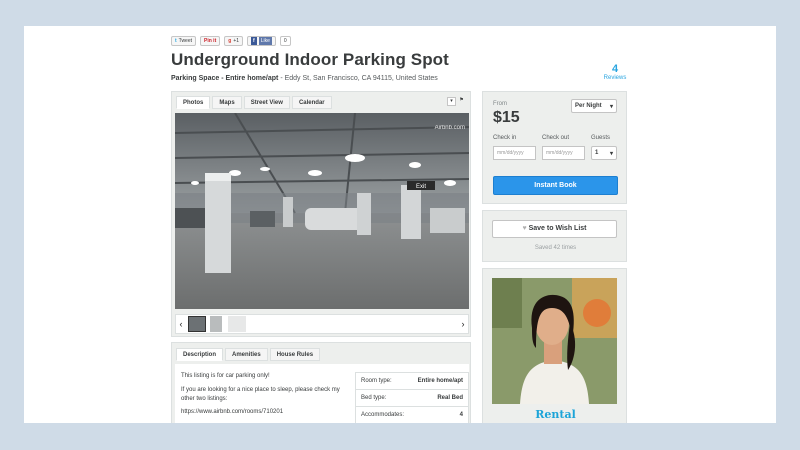 This screenshot has width=800, height=450. I want to click on tab-photos: Photos, so click(193, 102).